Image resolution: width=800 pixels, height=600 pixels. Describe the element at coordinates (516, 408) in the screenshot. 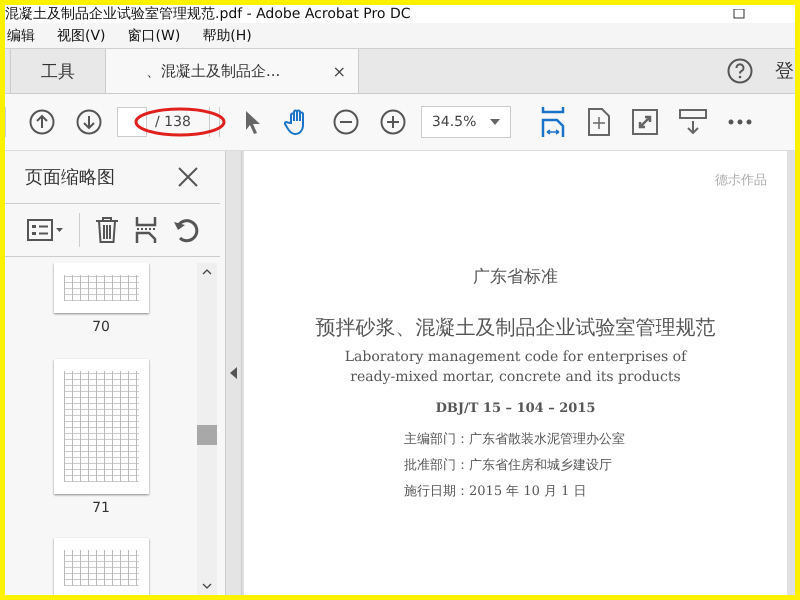

I see `document-code: DBJ/T 15 – 104 – 2015` at that location.